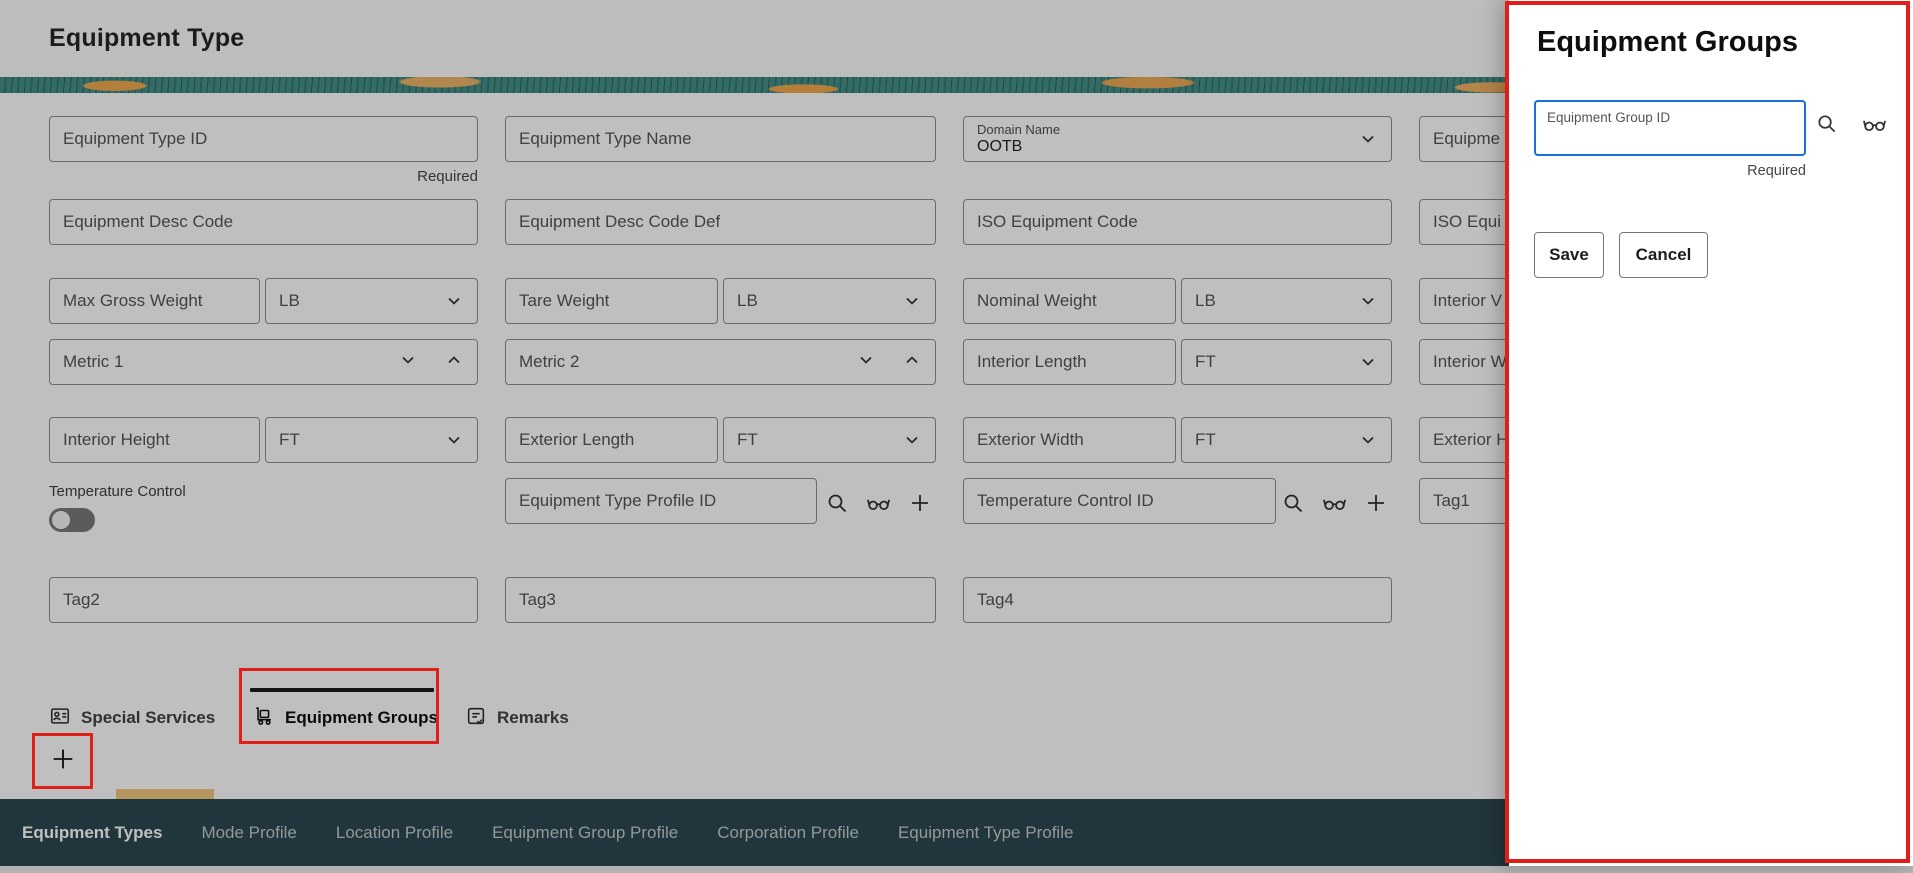 This screenshot has width=1913, height=873. Describe the element at coordinates (1663, 255) in the screenshot. I see `cancel-button: Cancel` at that location.